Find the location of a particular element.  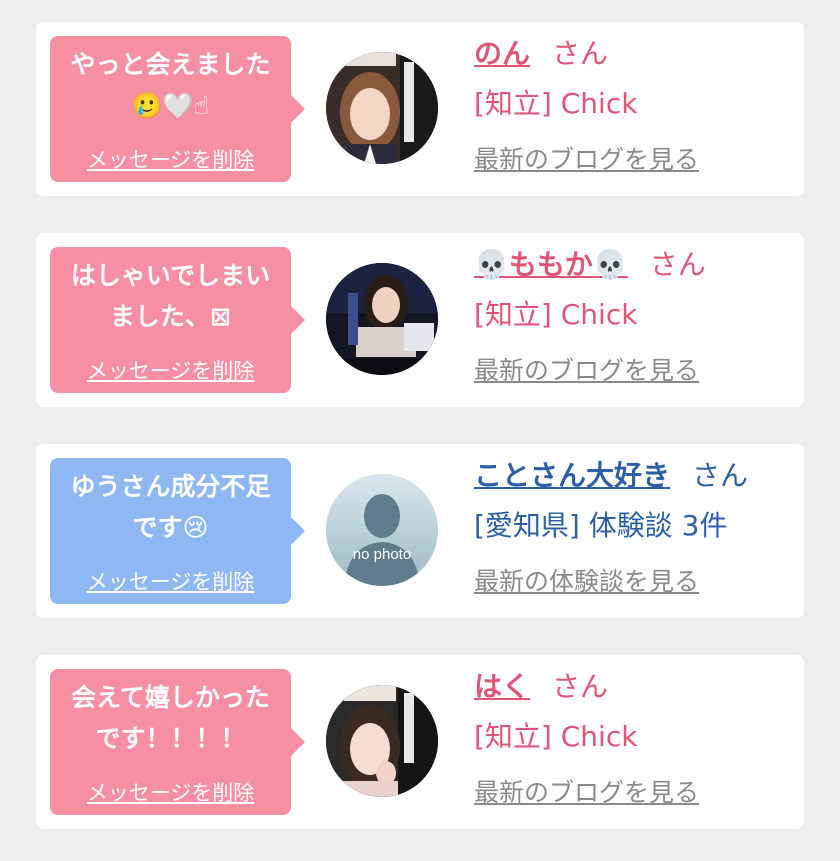

sender-info: ことさん大好き さん [愛知県] 体験談 3件 最新の体験談を見る is located at coordinates (611, 528).